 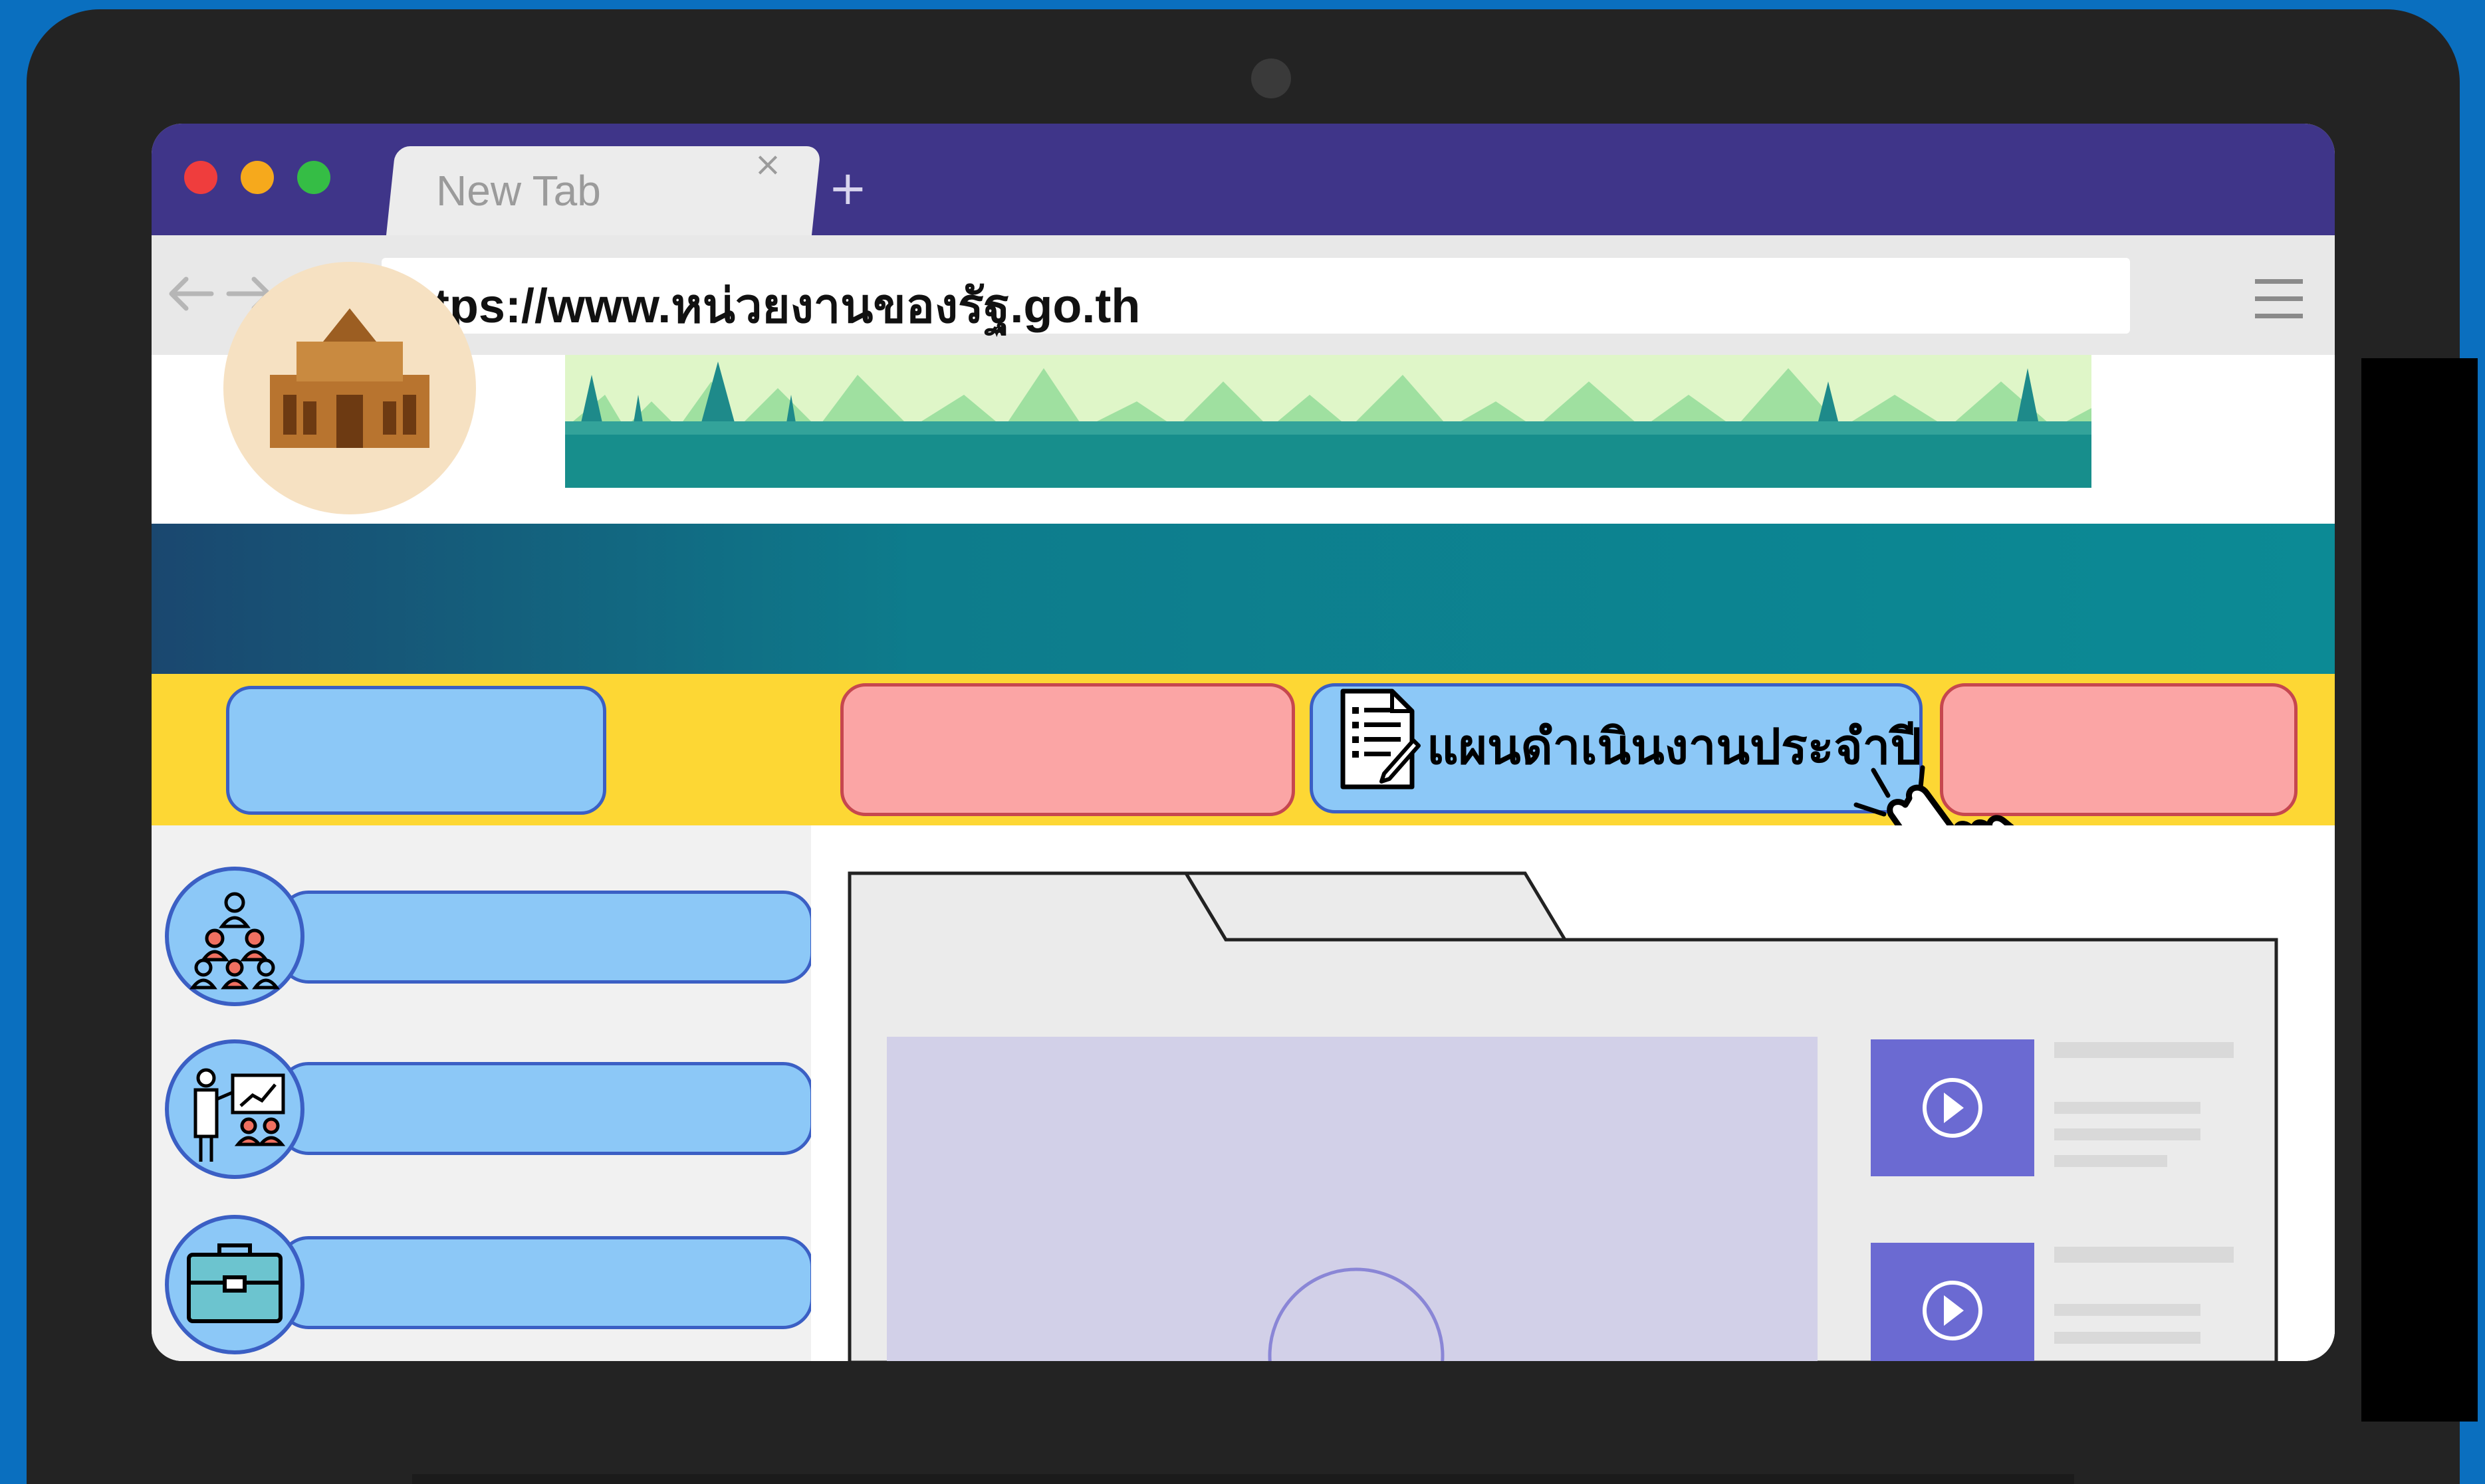 I want to click on briefcase-icon, so click(x=235, y=1283).